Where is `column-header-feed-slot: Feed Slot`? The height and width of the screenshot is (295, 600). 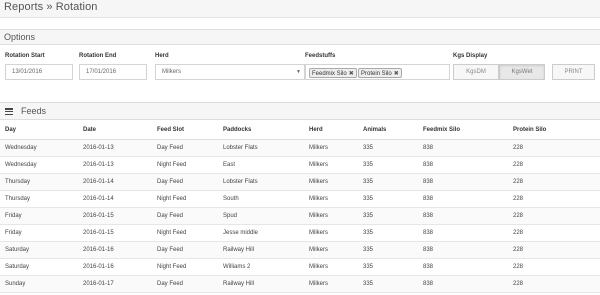
column-header-feed-slot: Feed Slot is located at coordinates (185, 131).